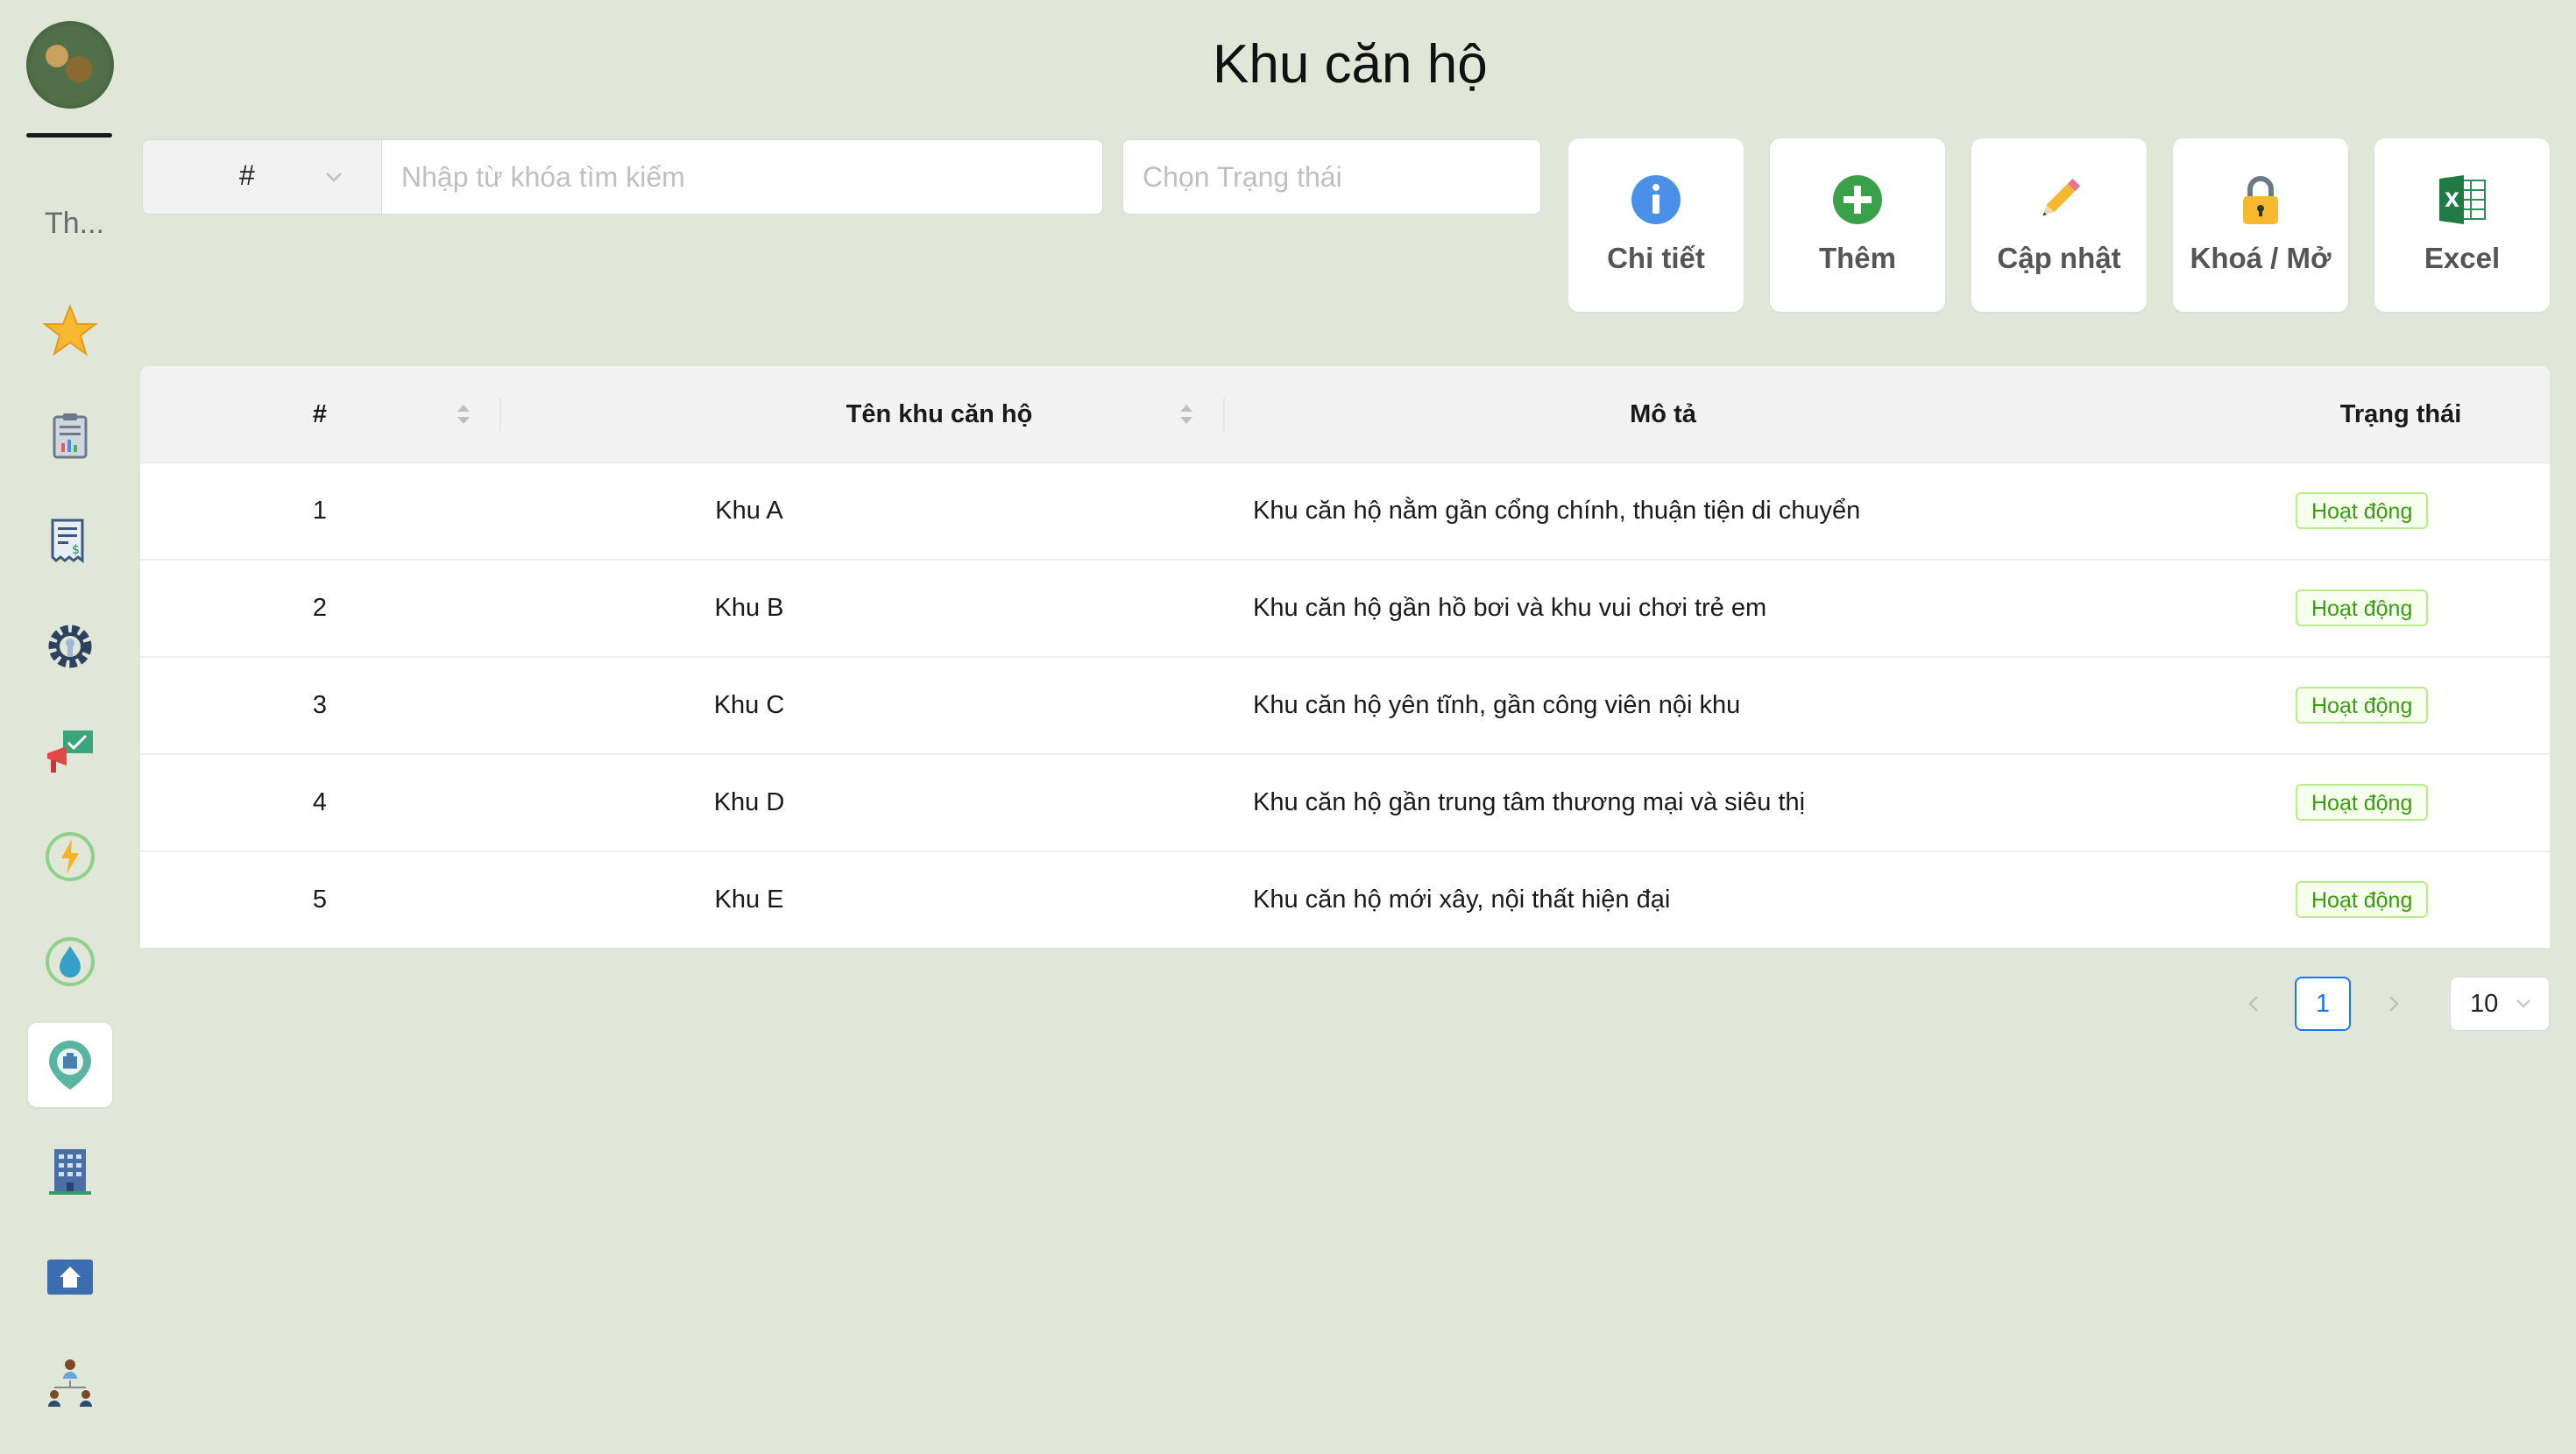 The height and width of the screenshot is (1454, 2576). What do you see at coordinates (70, 962) in the screenshot?
I see `water-icon` at bounding box center [70, 962].